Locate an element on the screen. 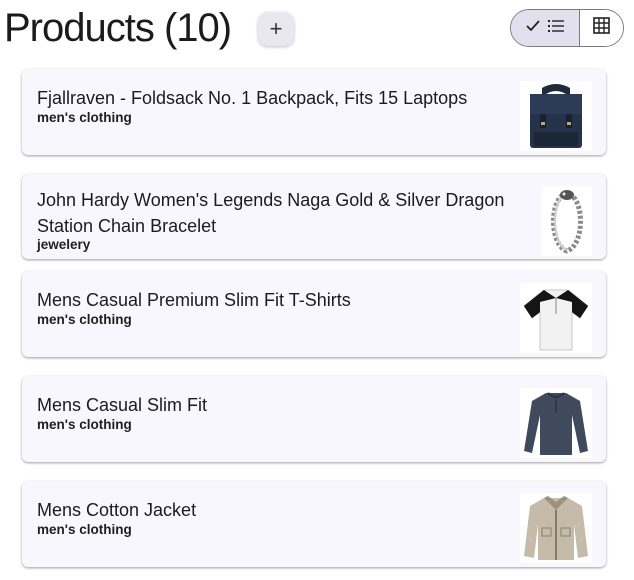 The width and height of the screenshot is (634, 580). page-header: Products (10) + is located at coordinates (317, 31).